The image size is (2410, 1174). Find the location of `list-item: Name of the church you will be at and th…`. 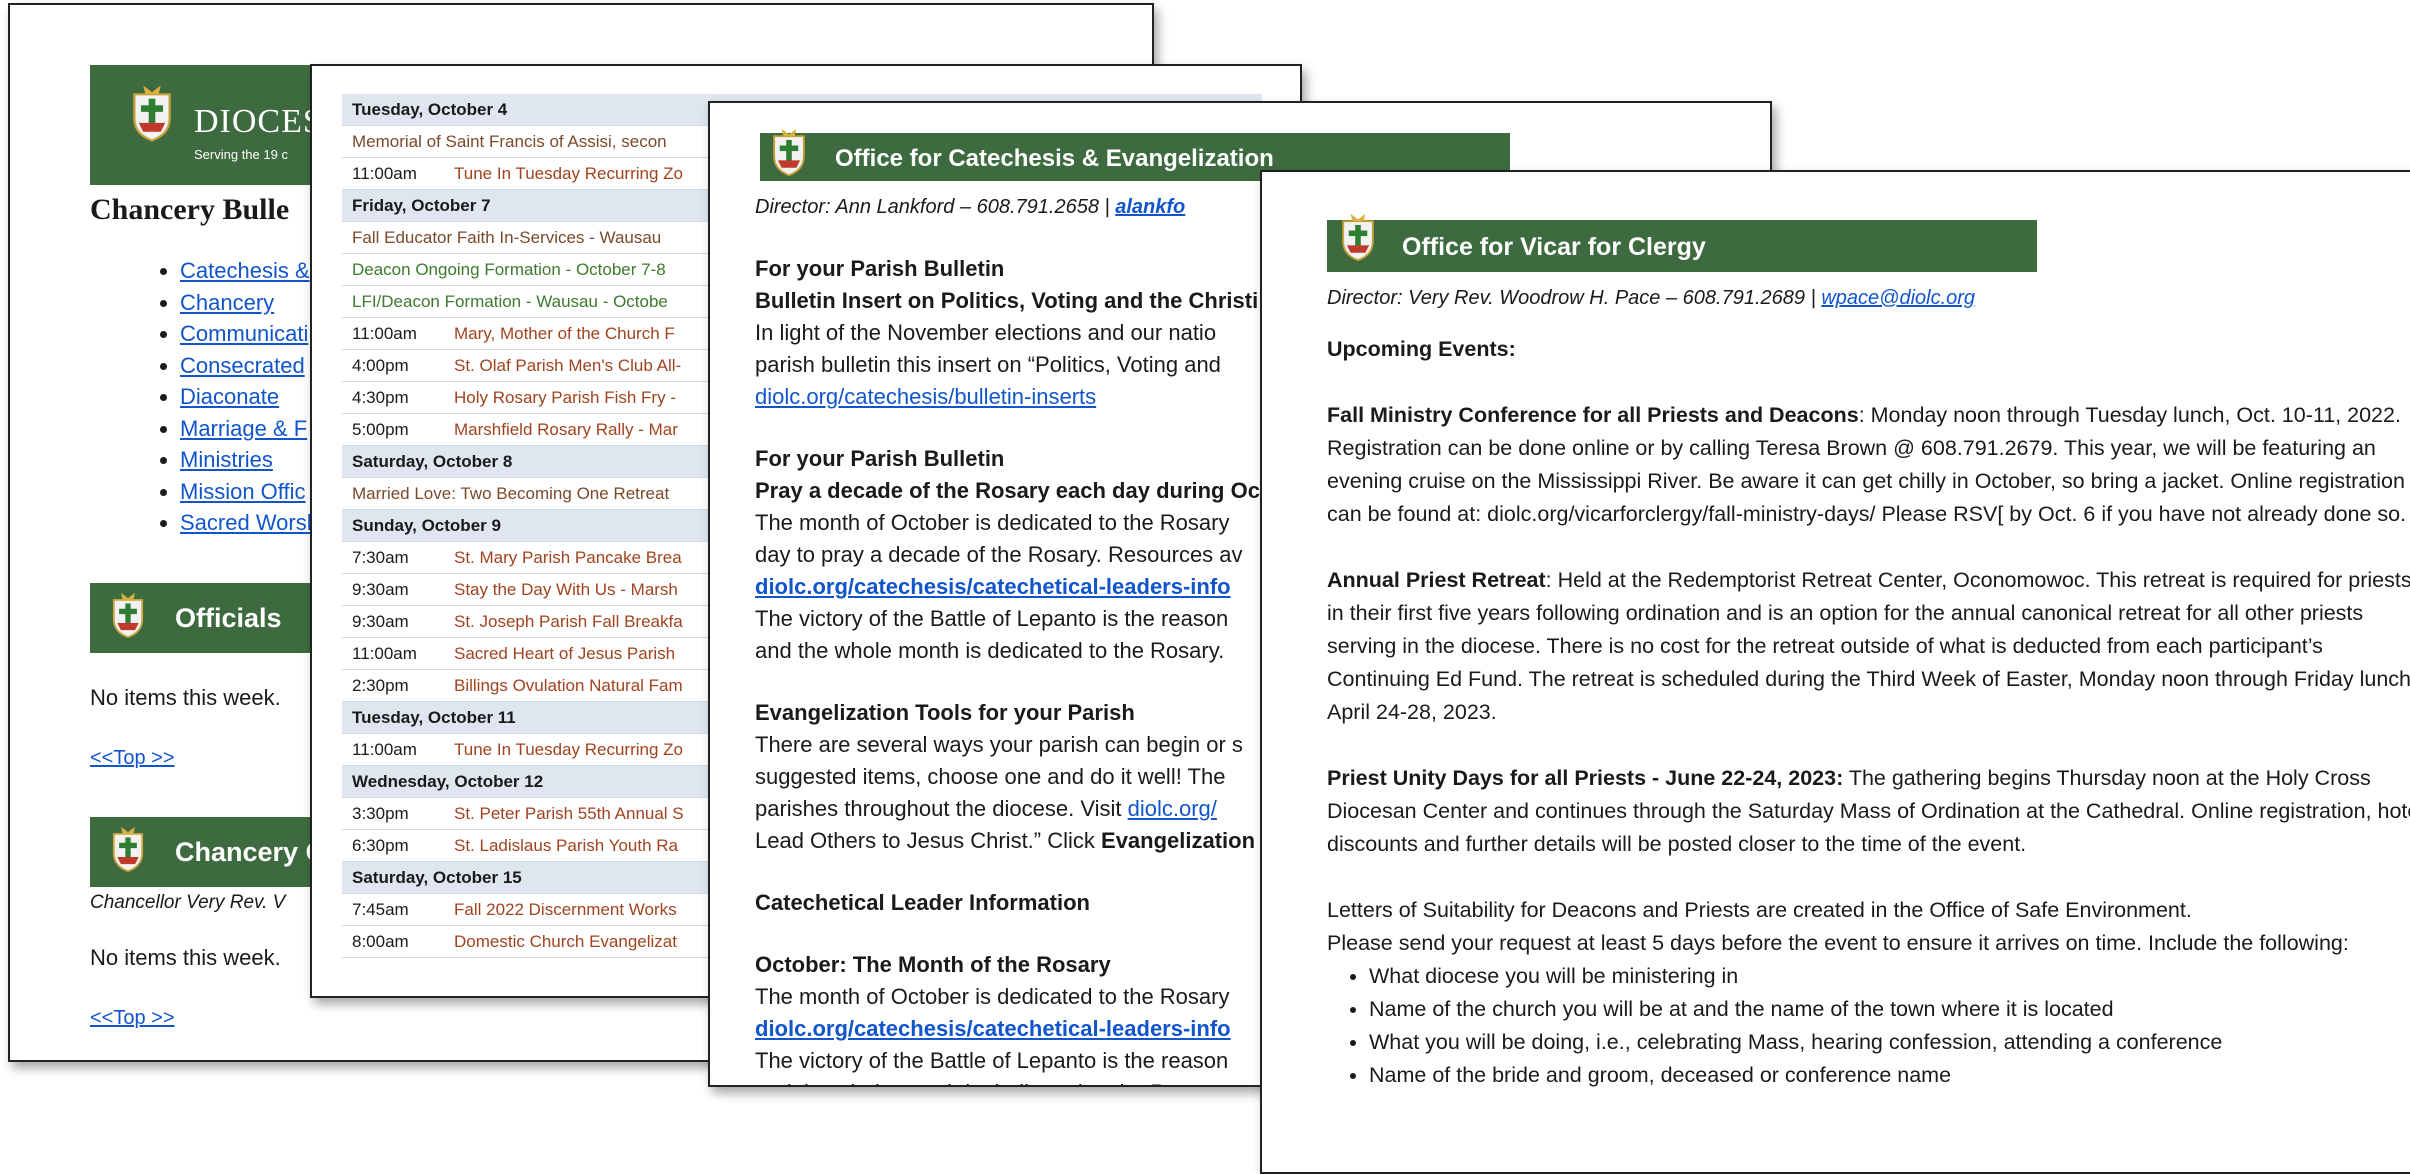

list-item: Name of the church you will be at and th… is located at coordinates (1889, 1009).